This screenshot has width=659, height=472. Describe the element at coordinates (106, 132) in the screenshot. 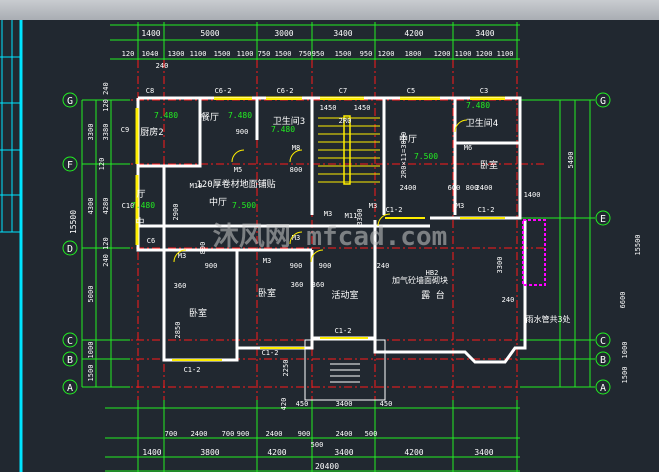

I see `dimension-text: 3380` at that location.